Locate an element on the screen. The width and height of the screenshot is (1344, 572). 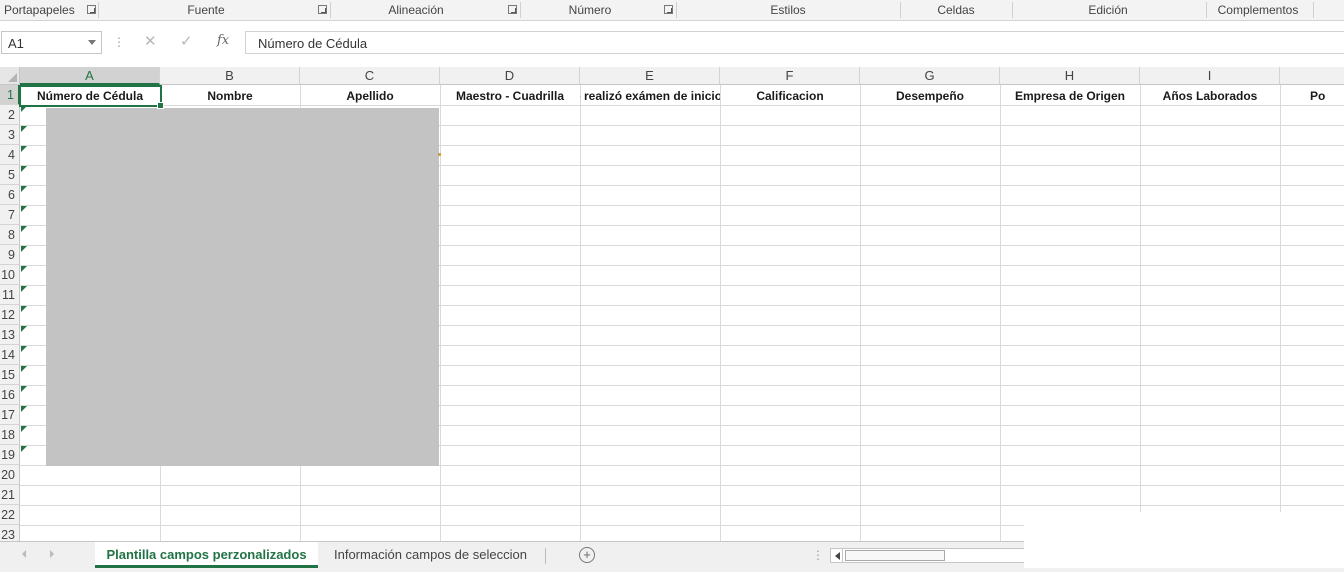
formula-bar: A1 ⋮ ✕ ✓ fx Número de Cédula is located at coordinates (672, 44).